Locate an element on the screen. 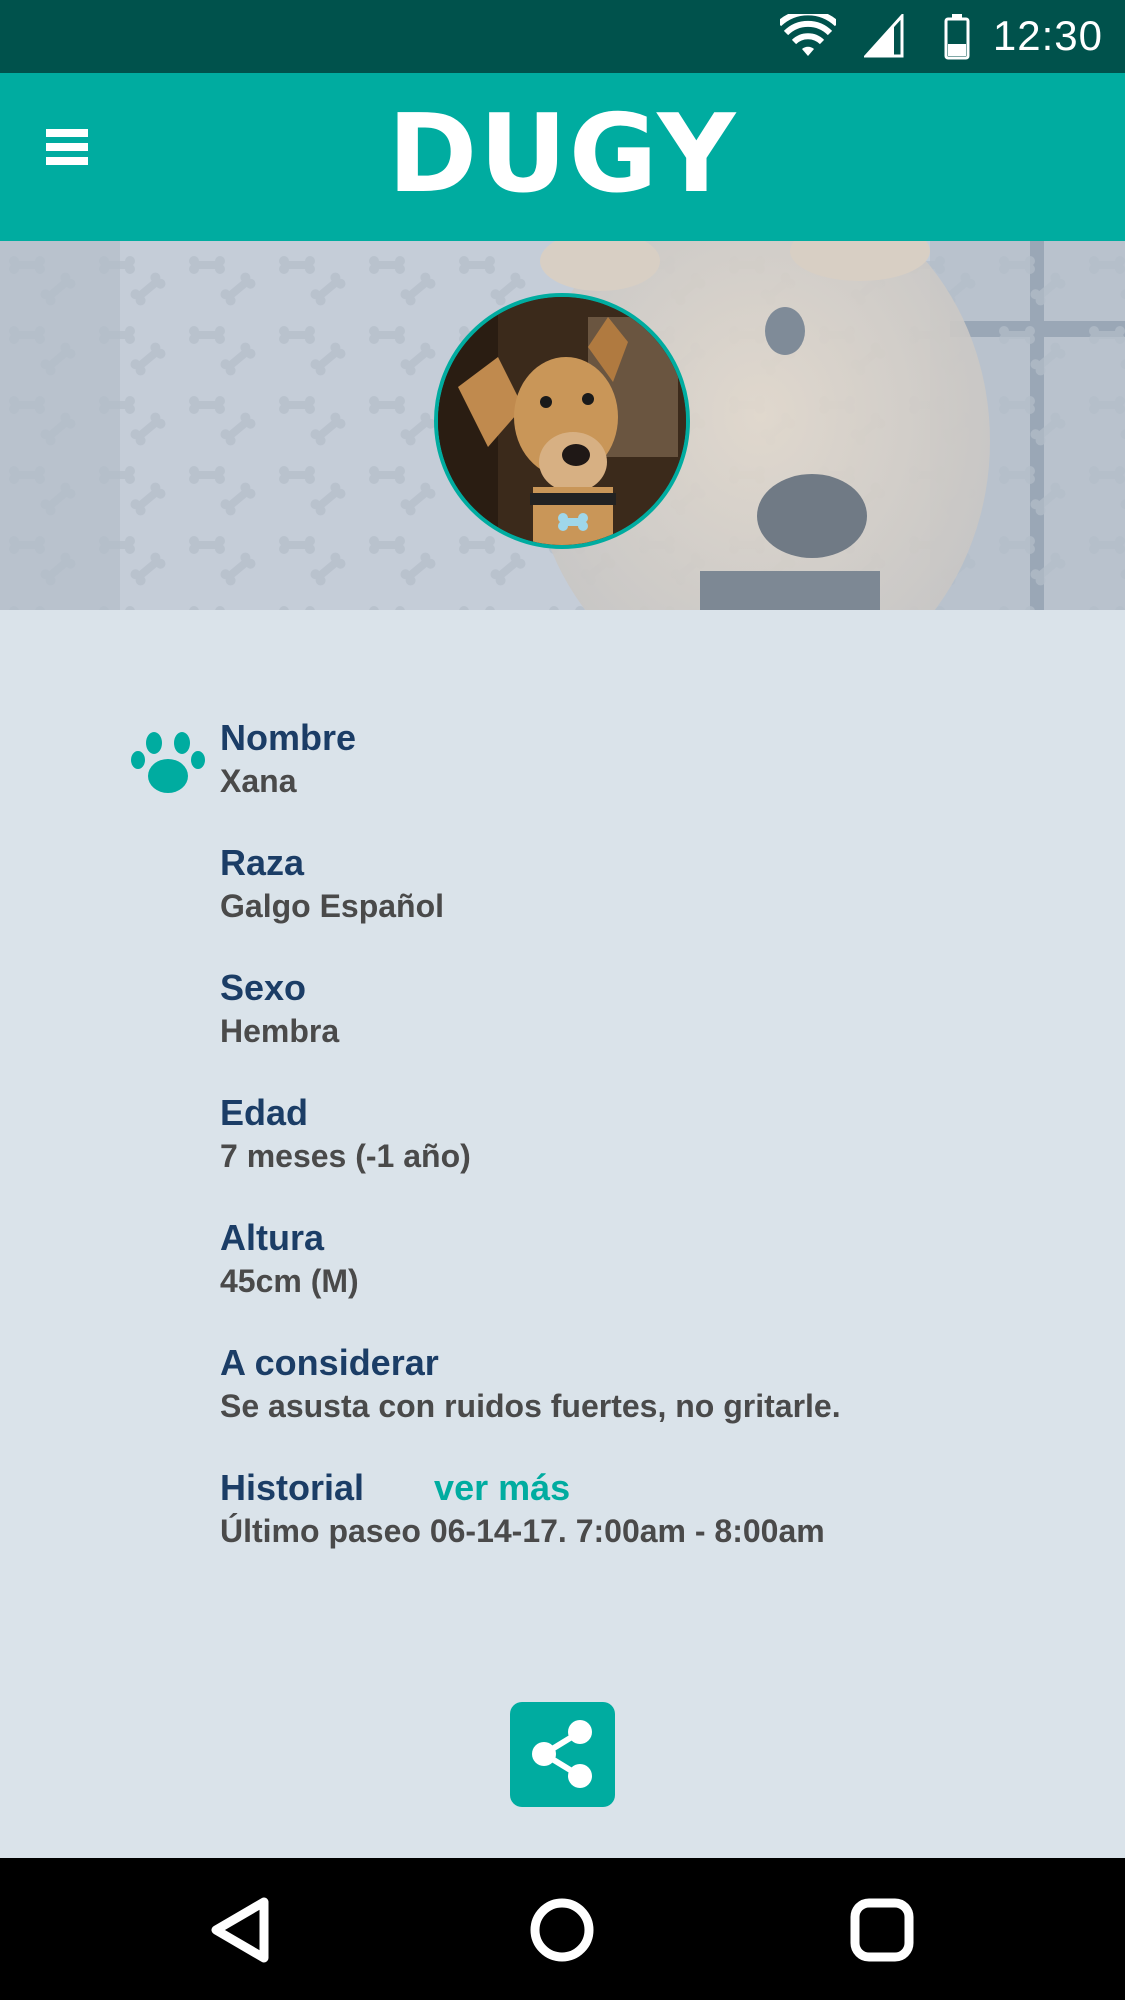 Image resolution: width=1125 pixels, height=2000 pixels. app-bar: DUGY is located at coordinates (562, 157).